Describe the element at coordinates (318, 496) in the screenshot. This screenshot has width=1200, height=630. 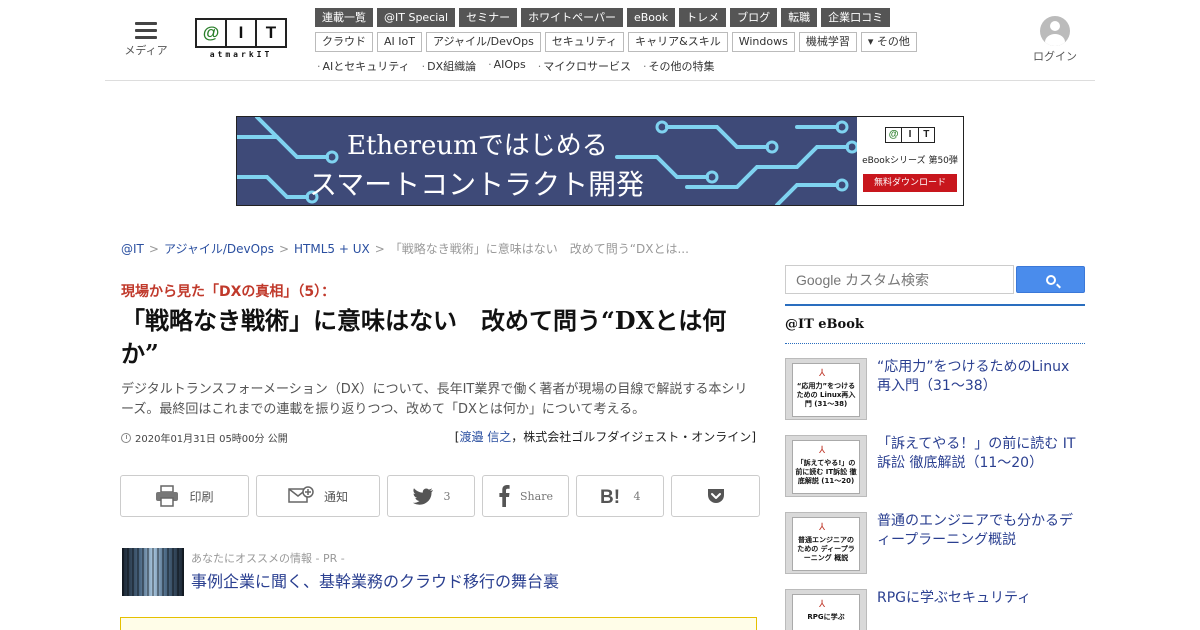
I see `notify-button: 通知` at that location.